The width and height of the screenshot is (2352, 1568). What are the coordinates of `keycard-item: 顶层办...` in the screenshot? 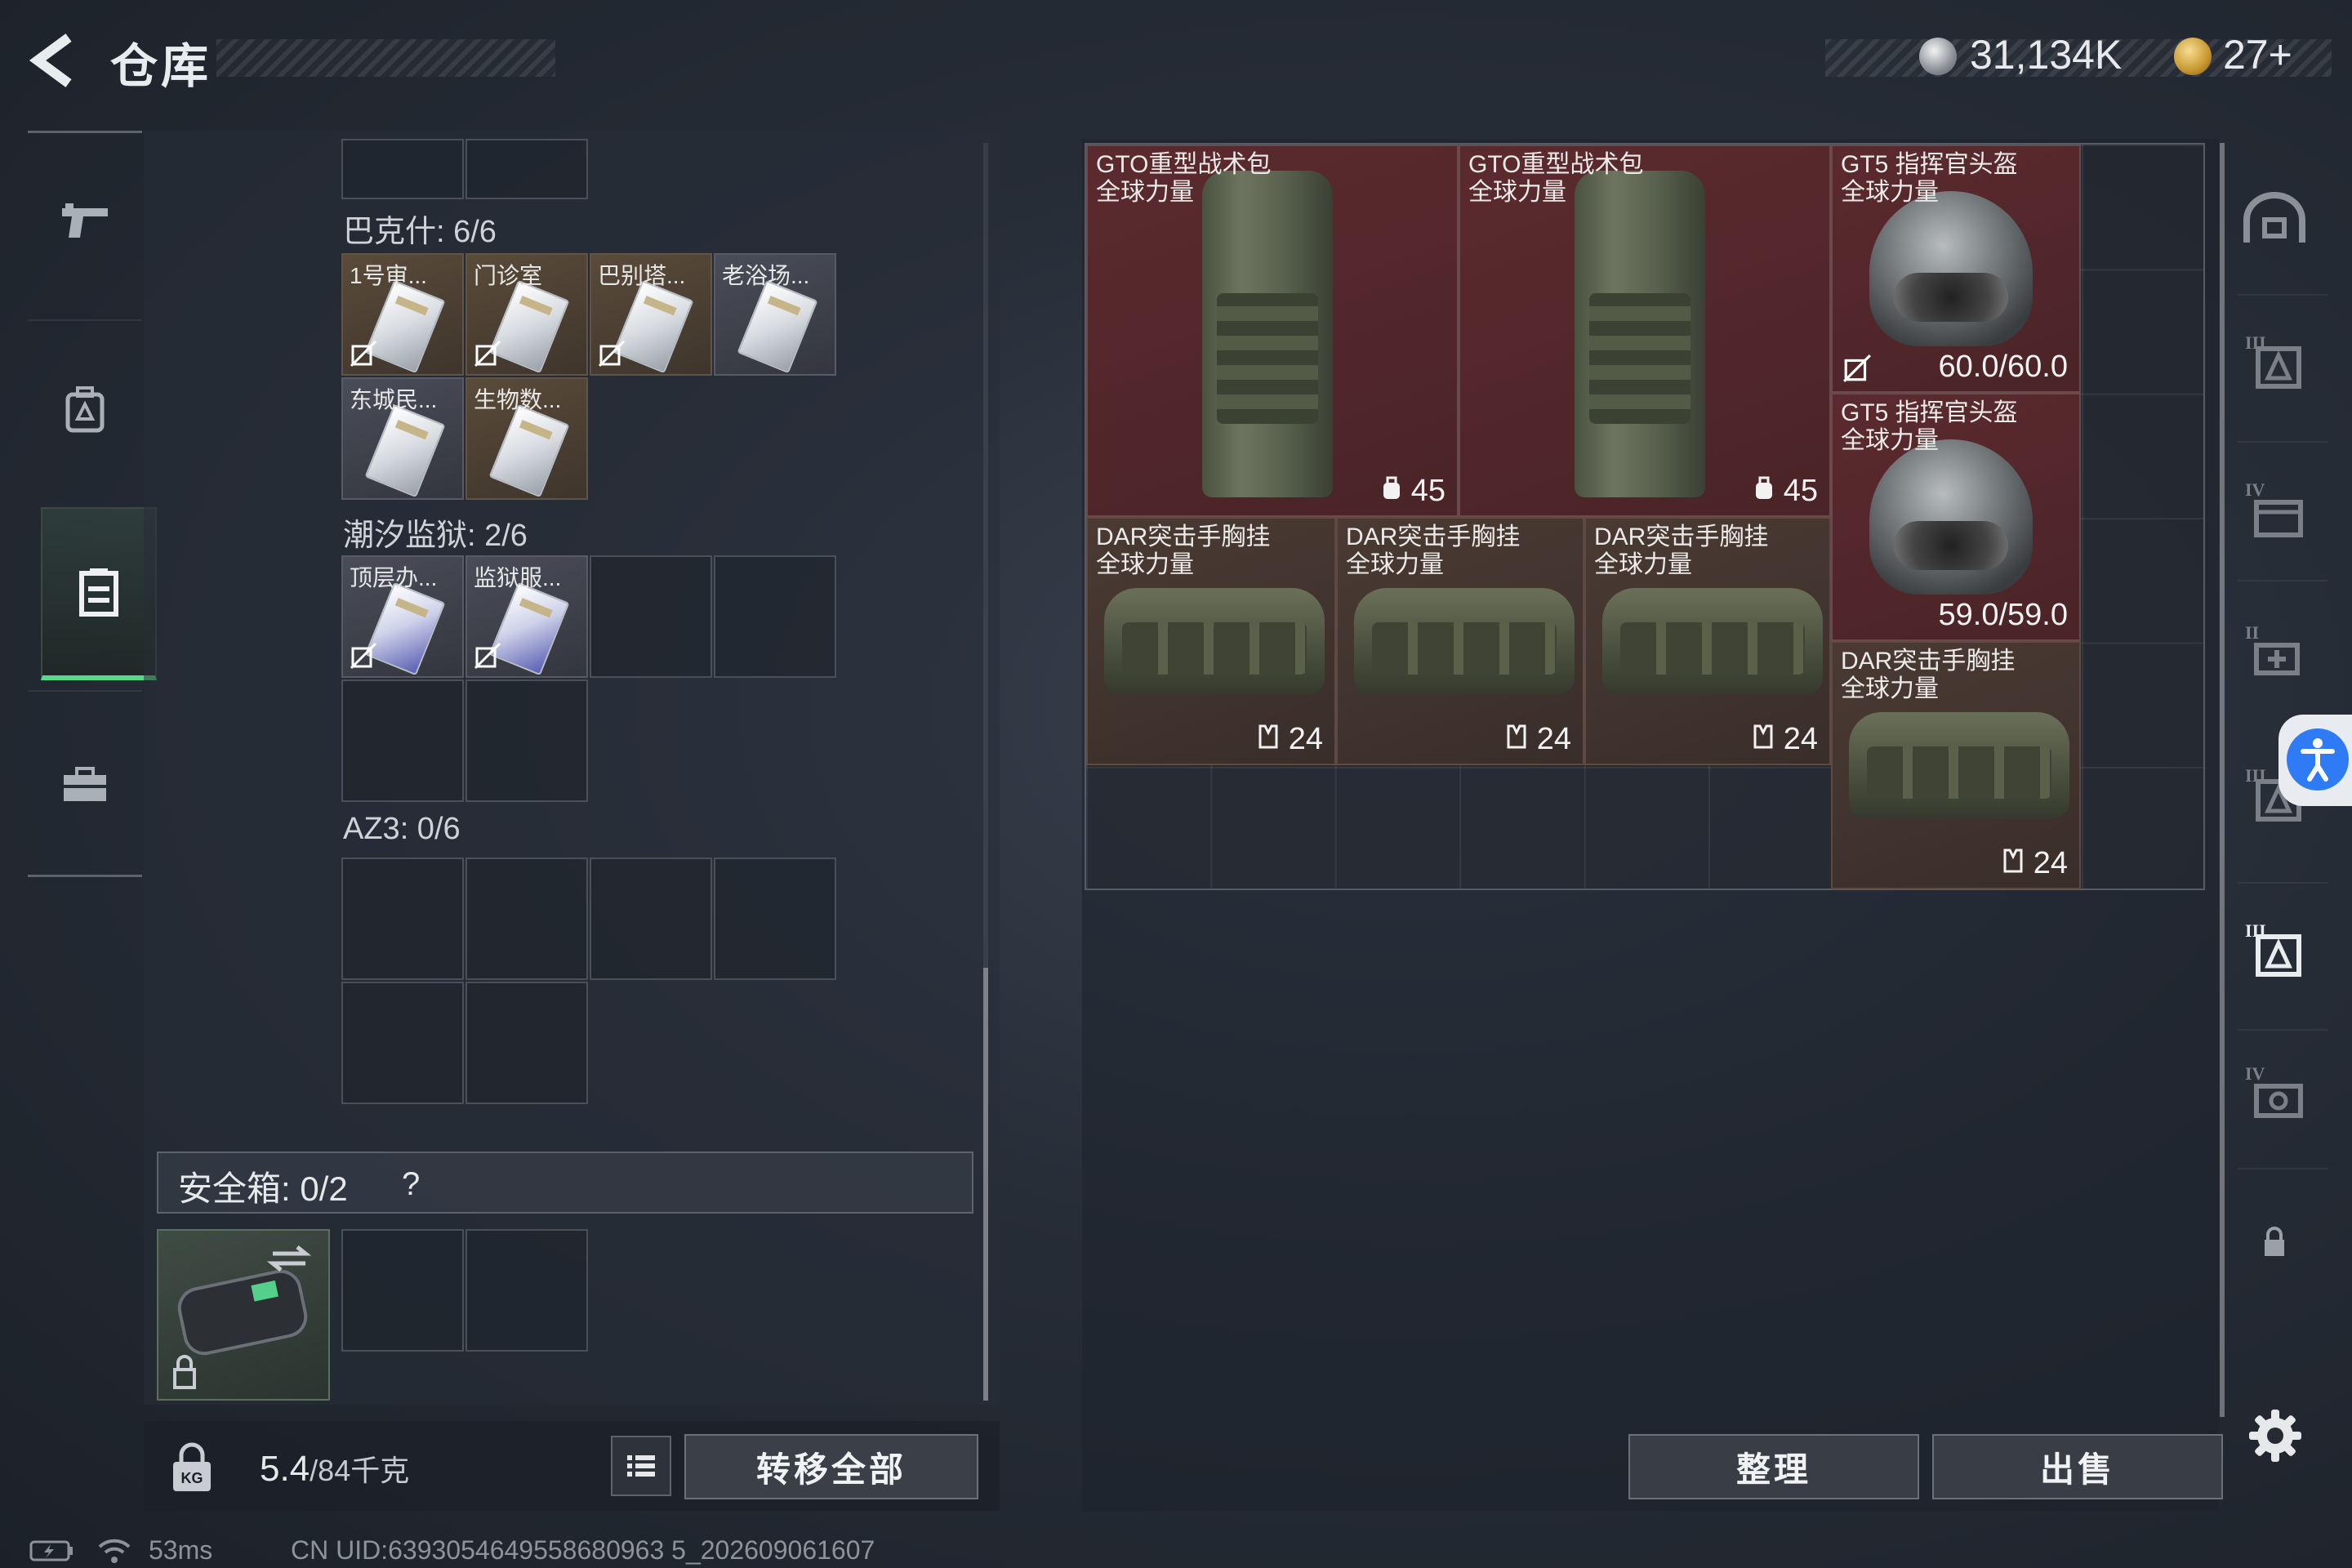 It's located at (402, 616).